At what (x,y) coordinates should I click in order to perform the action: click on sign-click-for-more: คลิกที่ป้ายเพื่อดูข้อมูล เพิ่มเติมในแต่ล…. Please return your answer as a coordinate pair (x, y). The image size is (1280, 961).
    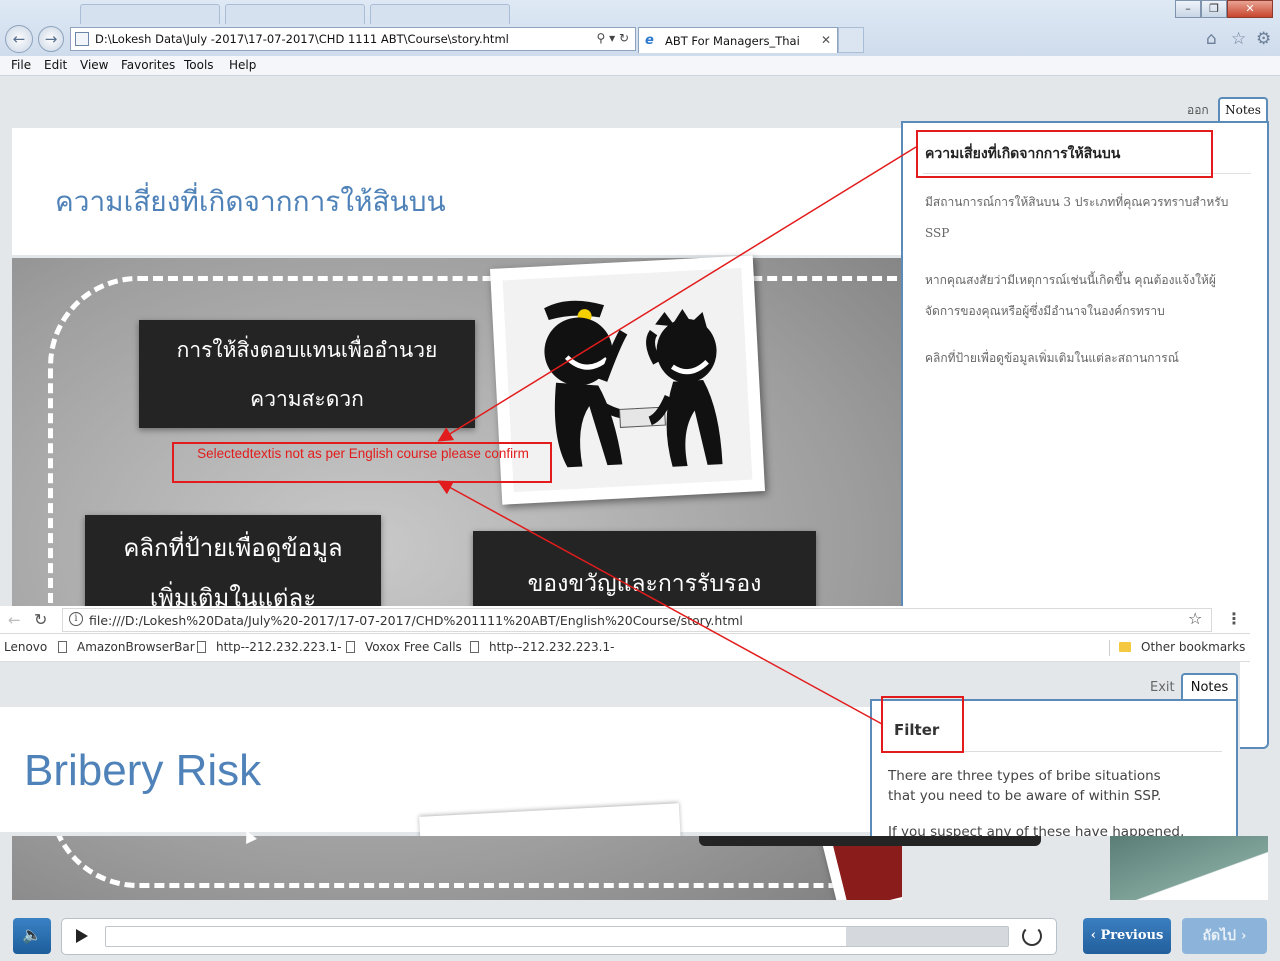
    Looking at the image, I should click on (233, 565).